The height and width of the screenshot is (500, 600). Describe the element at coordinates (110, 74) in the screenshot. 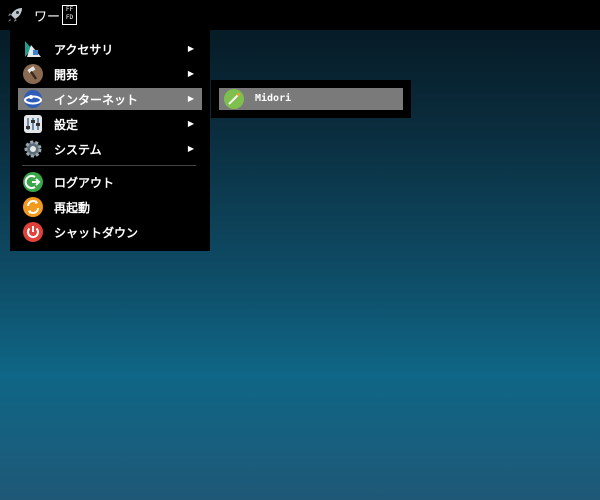

I see `menu-item-development: 開発 ▶` at that location.